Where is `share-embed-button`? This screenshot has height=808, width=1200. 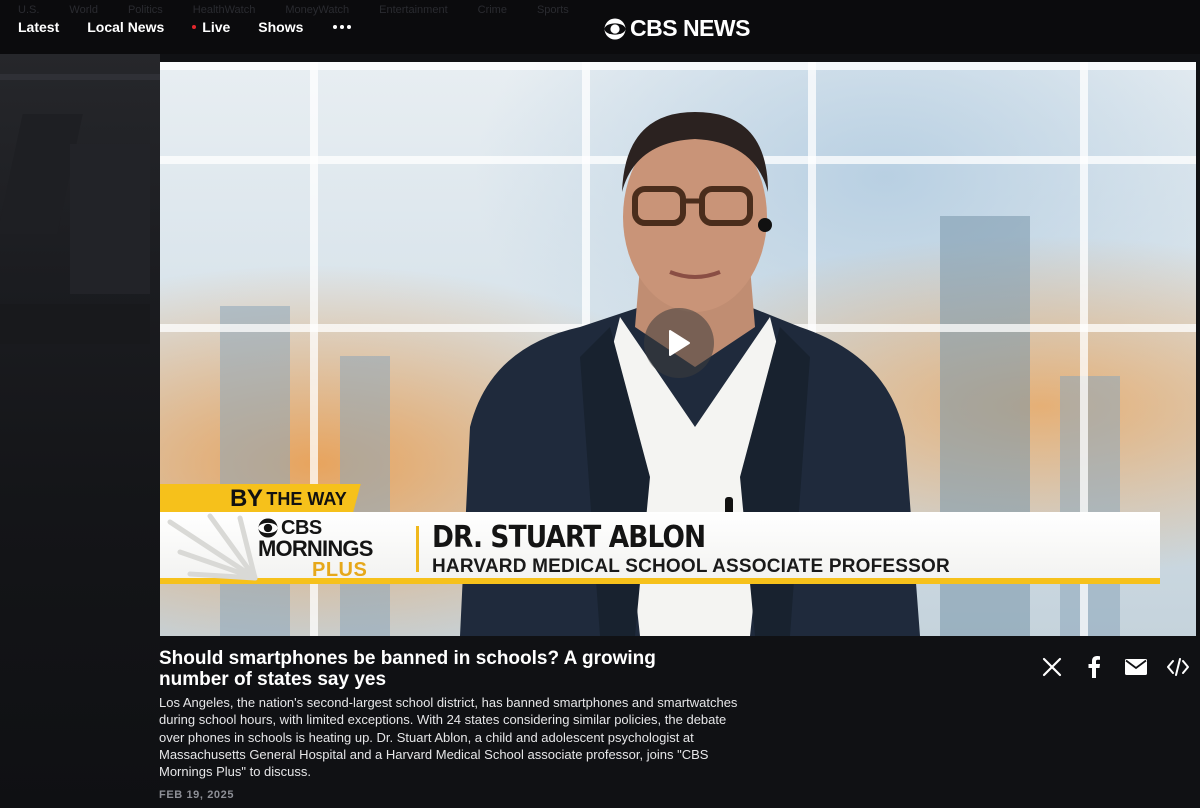 share-embed-button is located at coordinates (1178, 667).